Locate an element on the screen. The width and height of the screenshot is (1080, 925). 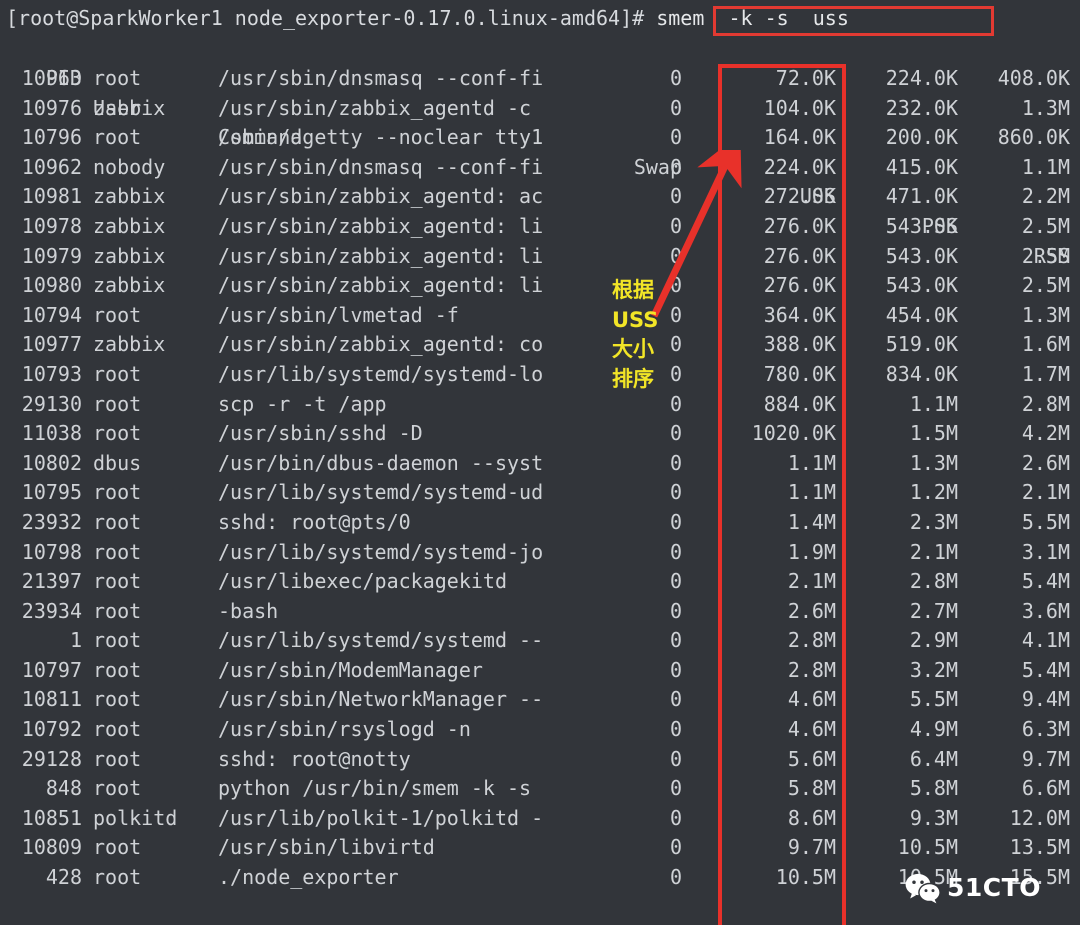
cell-pid: 10797 is located at coordinates (51, 669).